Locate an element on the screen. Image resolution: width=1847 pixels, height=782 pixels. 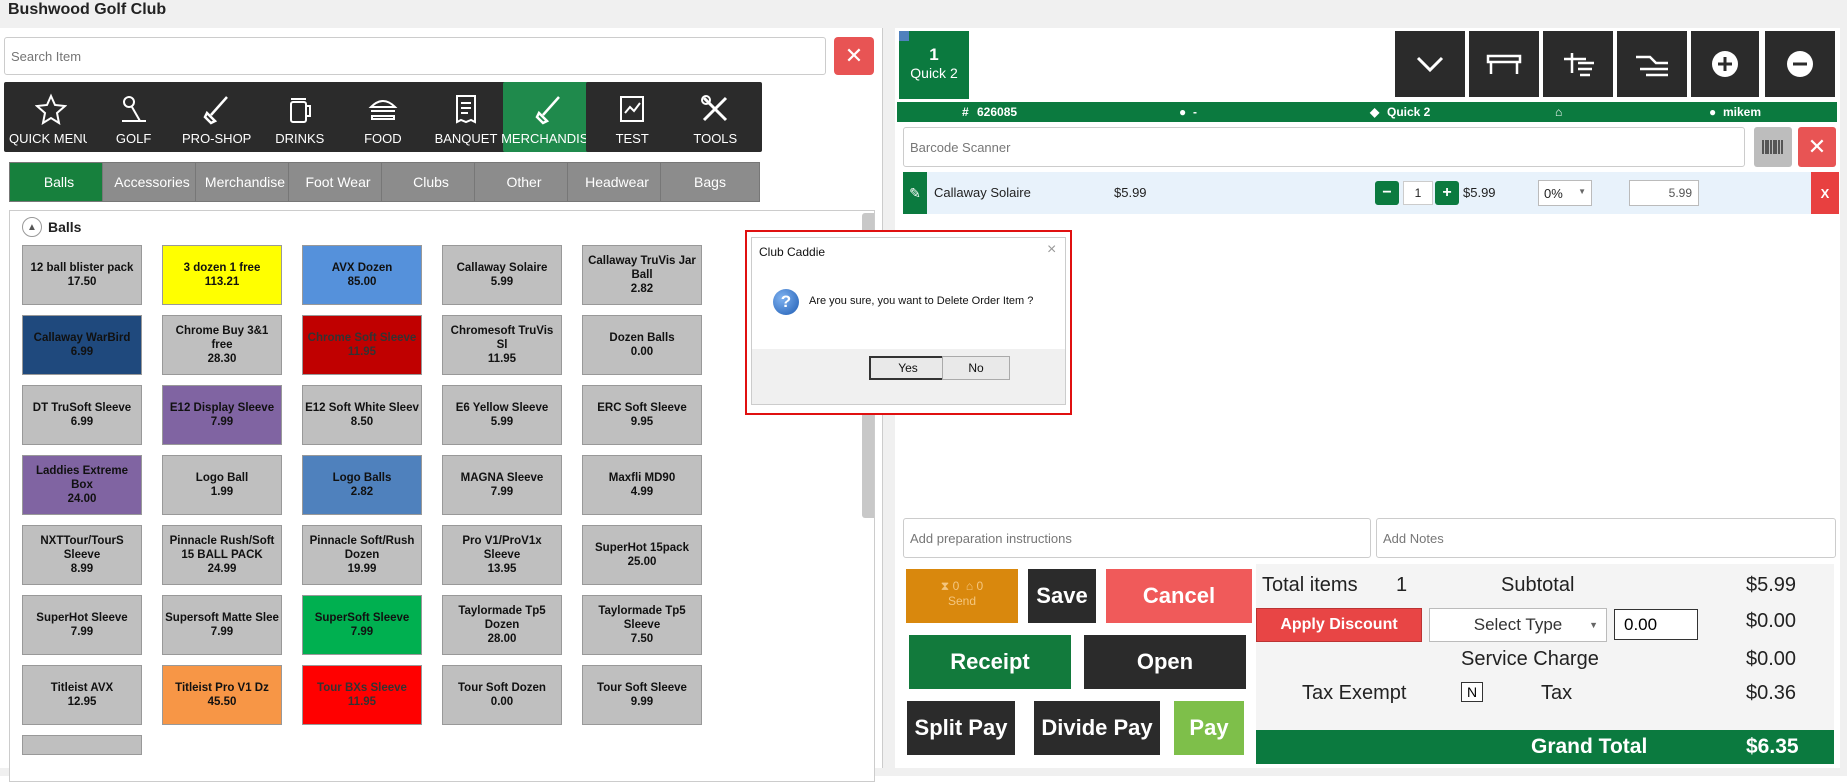
hand-button is located at coordinates (1652, 64).